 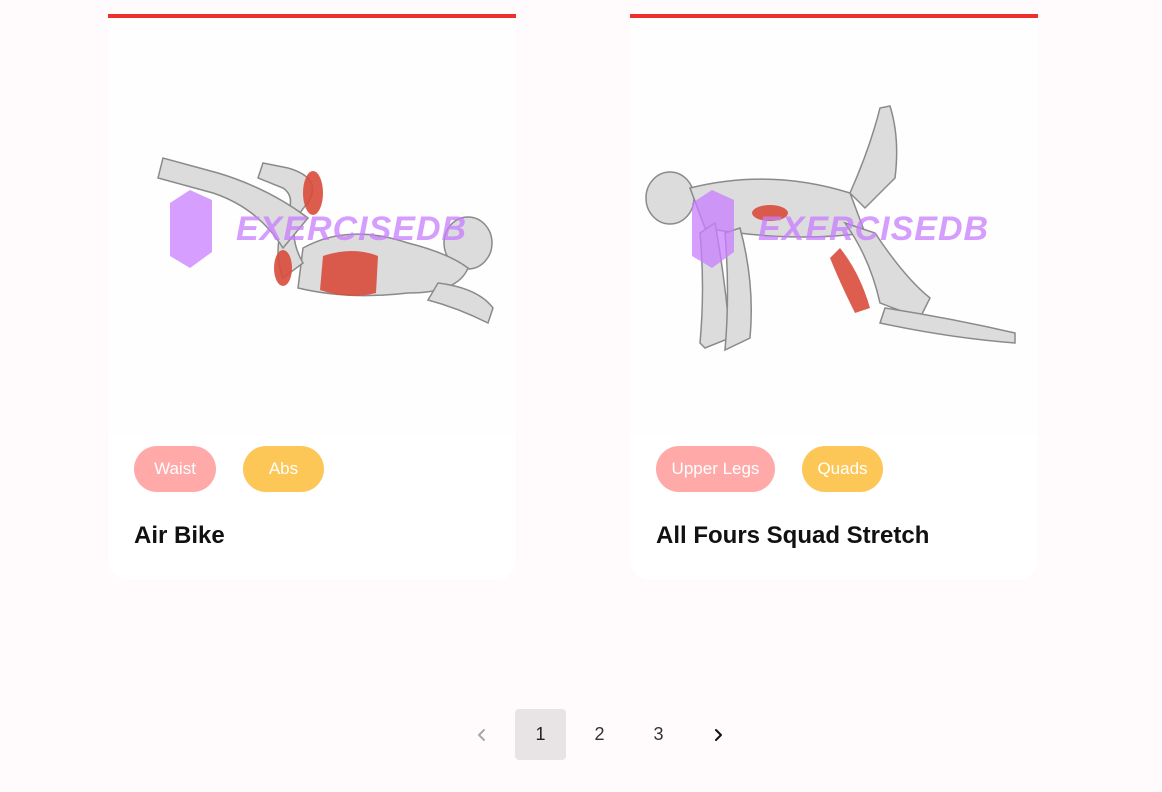 I want to click on page-button-2: 2, so click(x=599, y=734).